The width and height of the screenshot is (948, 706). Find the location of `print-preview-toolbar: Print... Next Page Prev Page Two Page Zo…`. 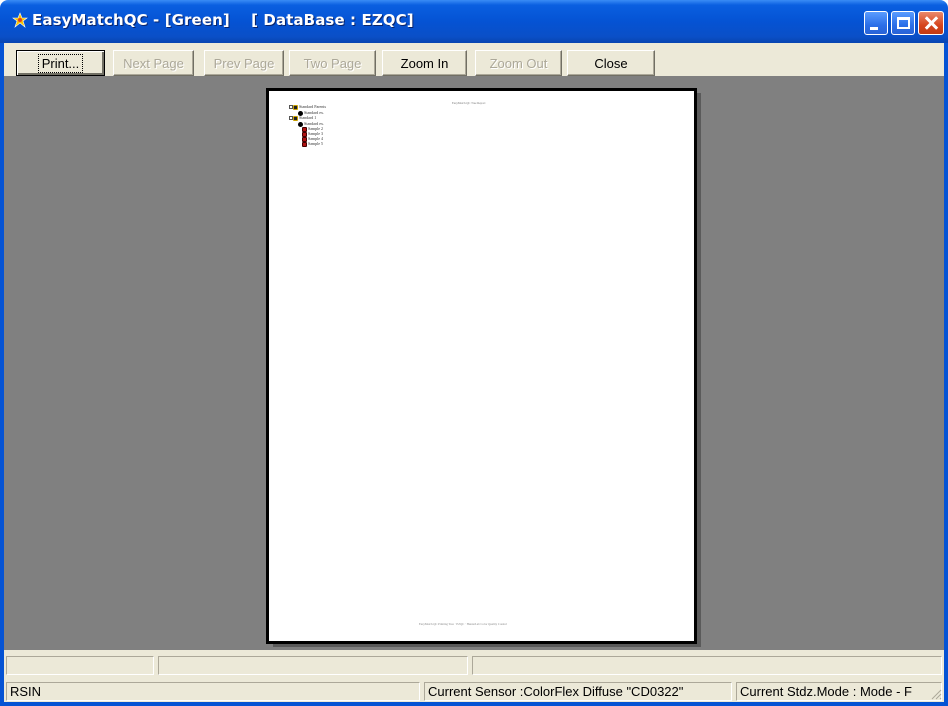

print-preview-toolbar: Print... Next Page Prev Page Two Page Zo… is located at coordinates (474, 59).